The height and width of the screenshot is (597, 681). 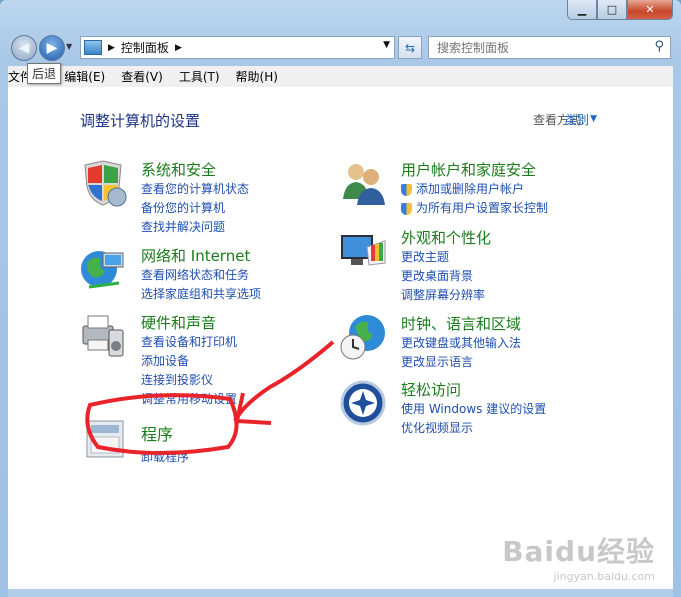 I want to click on arrow-right-icon: ▶, so click(x=52, y=48).